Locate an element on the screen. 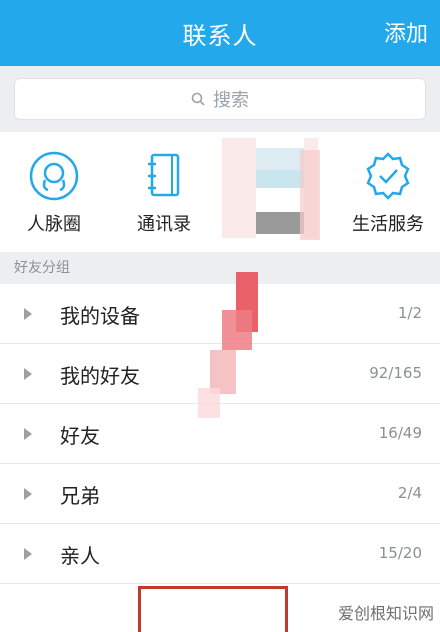 The height and width of the screenshot is (632, 440). page-title: 联系人 is located at coordinates (220, 36).